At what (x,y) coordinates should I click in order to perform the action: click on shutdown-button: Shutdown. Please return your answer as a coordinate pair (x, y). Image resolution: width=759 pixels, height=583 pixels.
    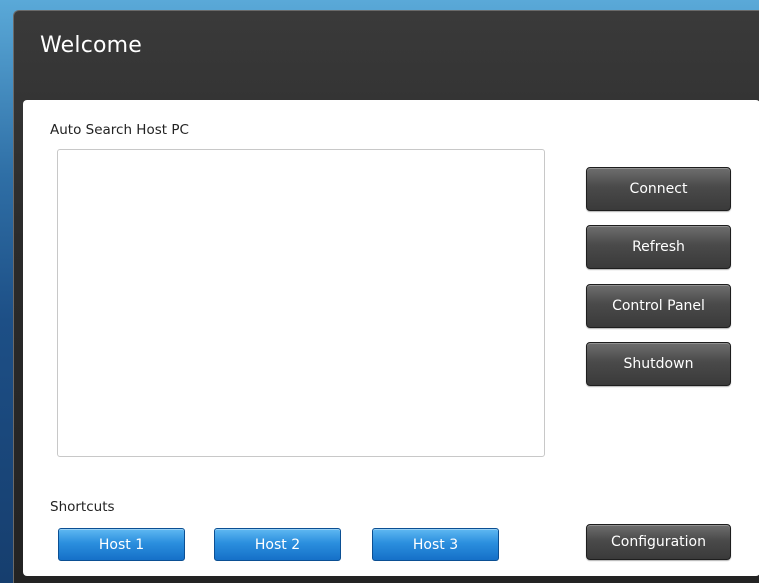
    Looking at the image, I should click on (658, 364).